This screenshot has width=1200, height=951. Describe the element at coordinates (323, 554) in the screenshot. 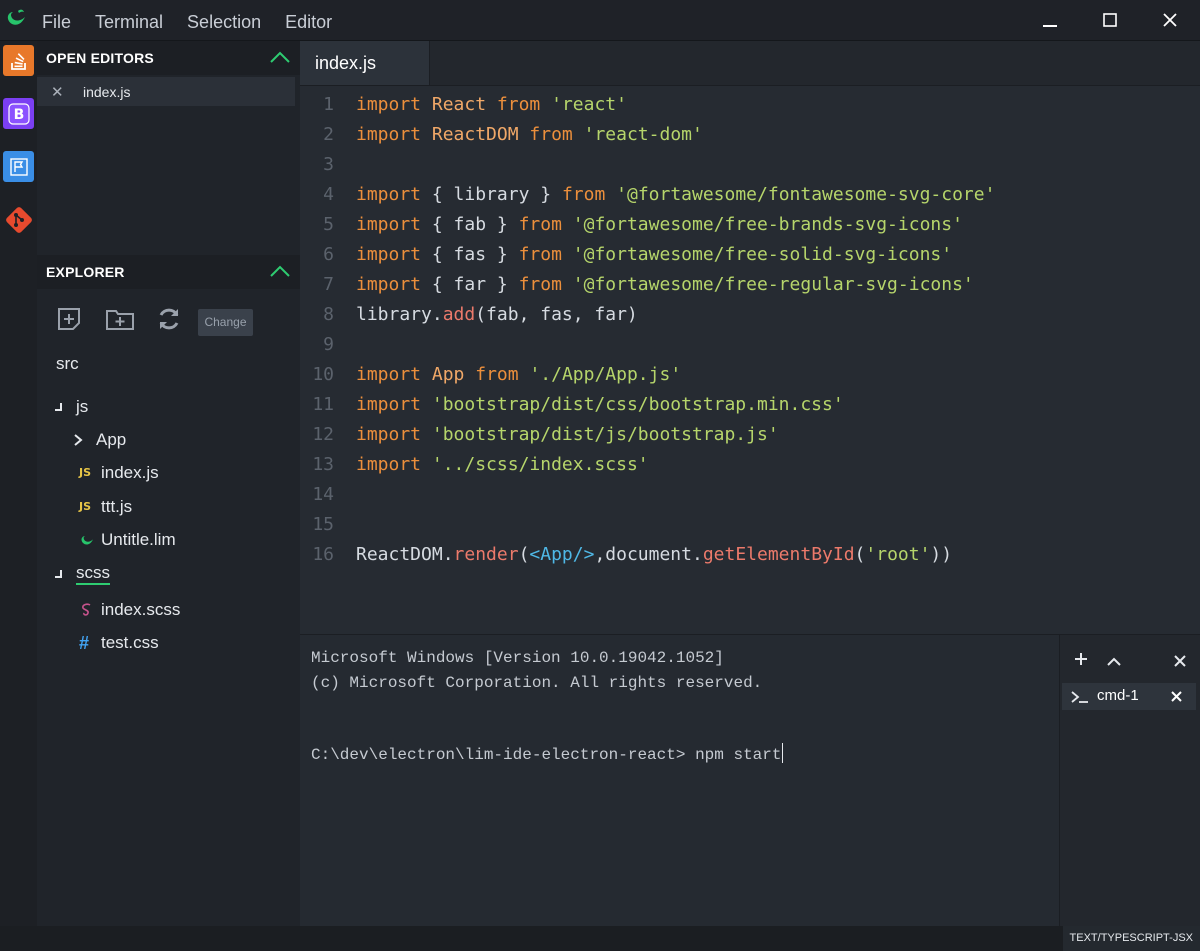

I see `line-number: 16` at that location.